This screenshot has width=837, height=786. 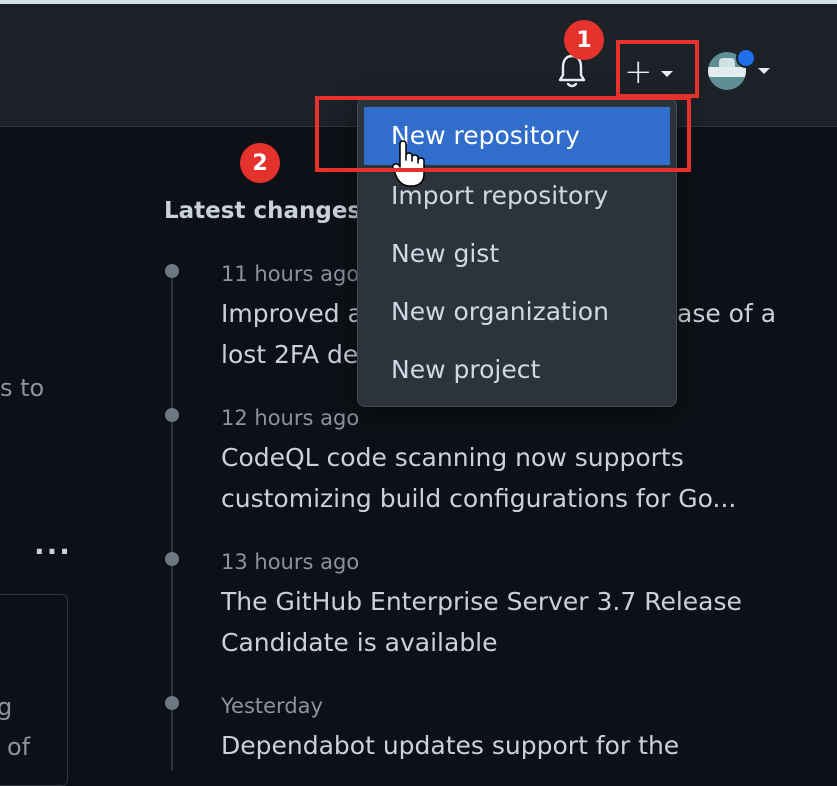 What do you see at coordinates (290, 418) in the screenshot?
I see `change-time: 12 hours ago` at bounding box center [290, 418].